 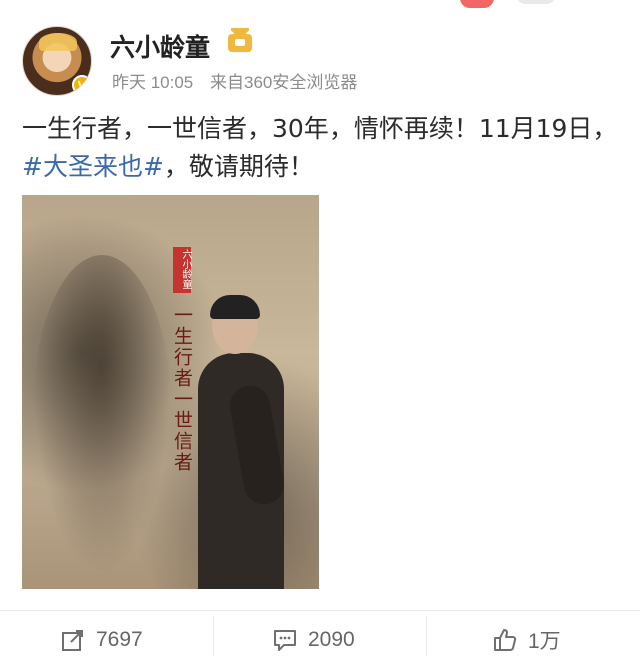 What do you see at coordinates (238, 166) in the screenshot?
I see `post-text-part-2: ，敬请期待！` at bounding box center [238, 166].